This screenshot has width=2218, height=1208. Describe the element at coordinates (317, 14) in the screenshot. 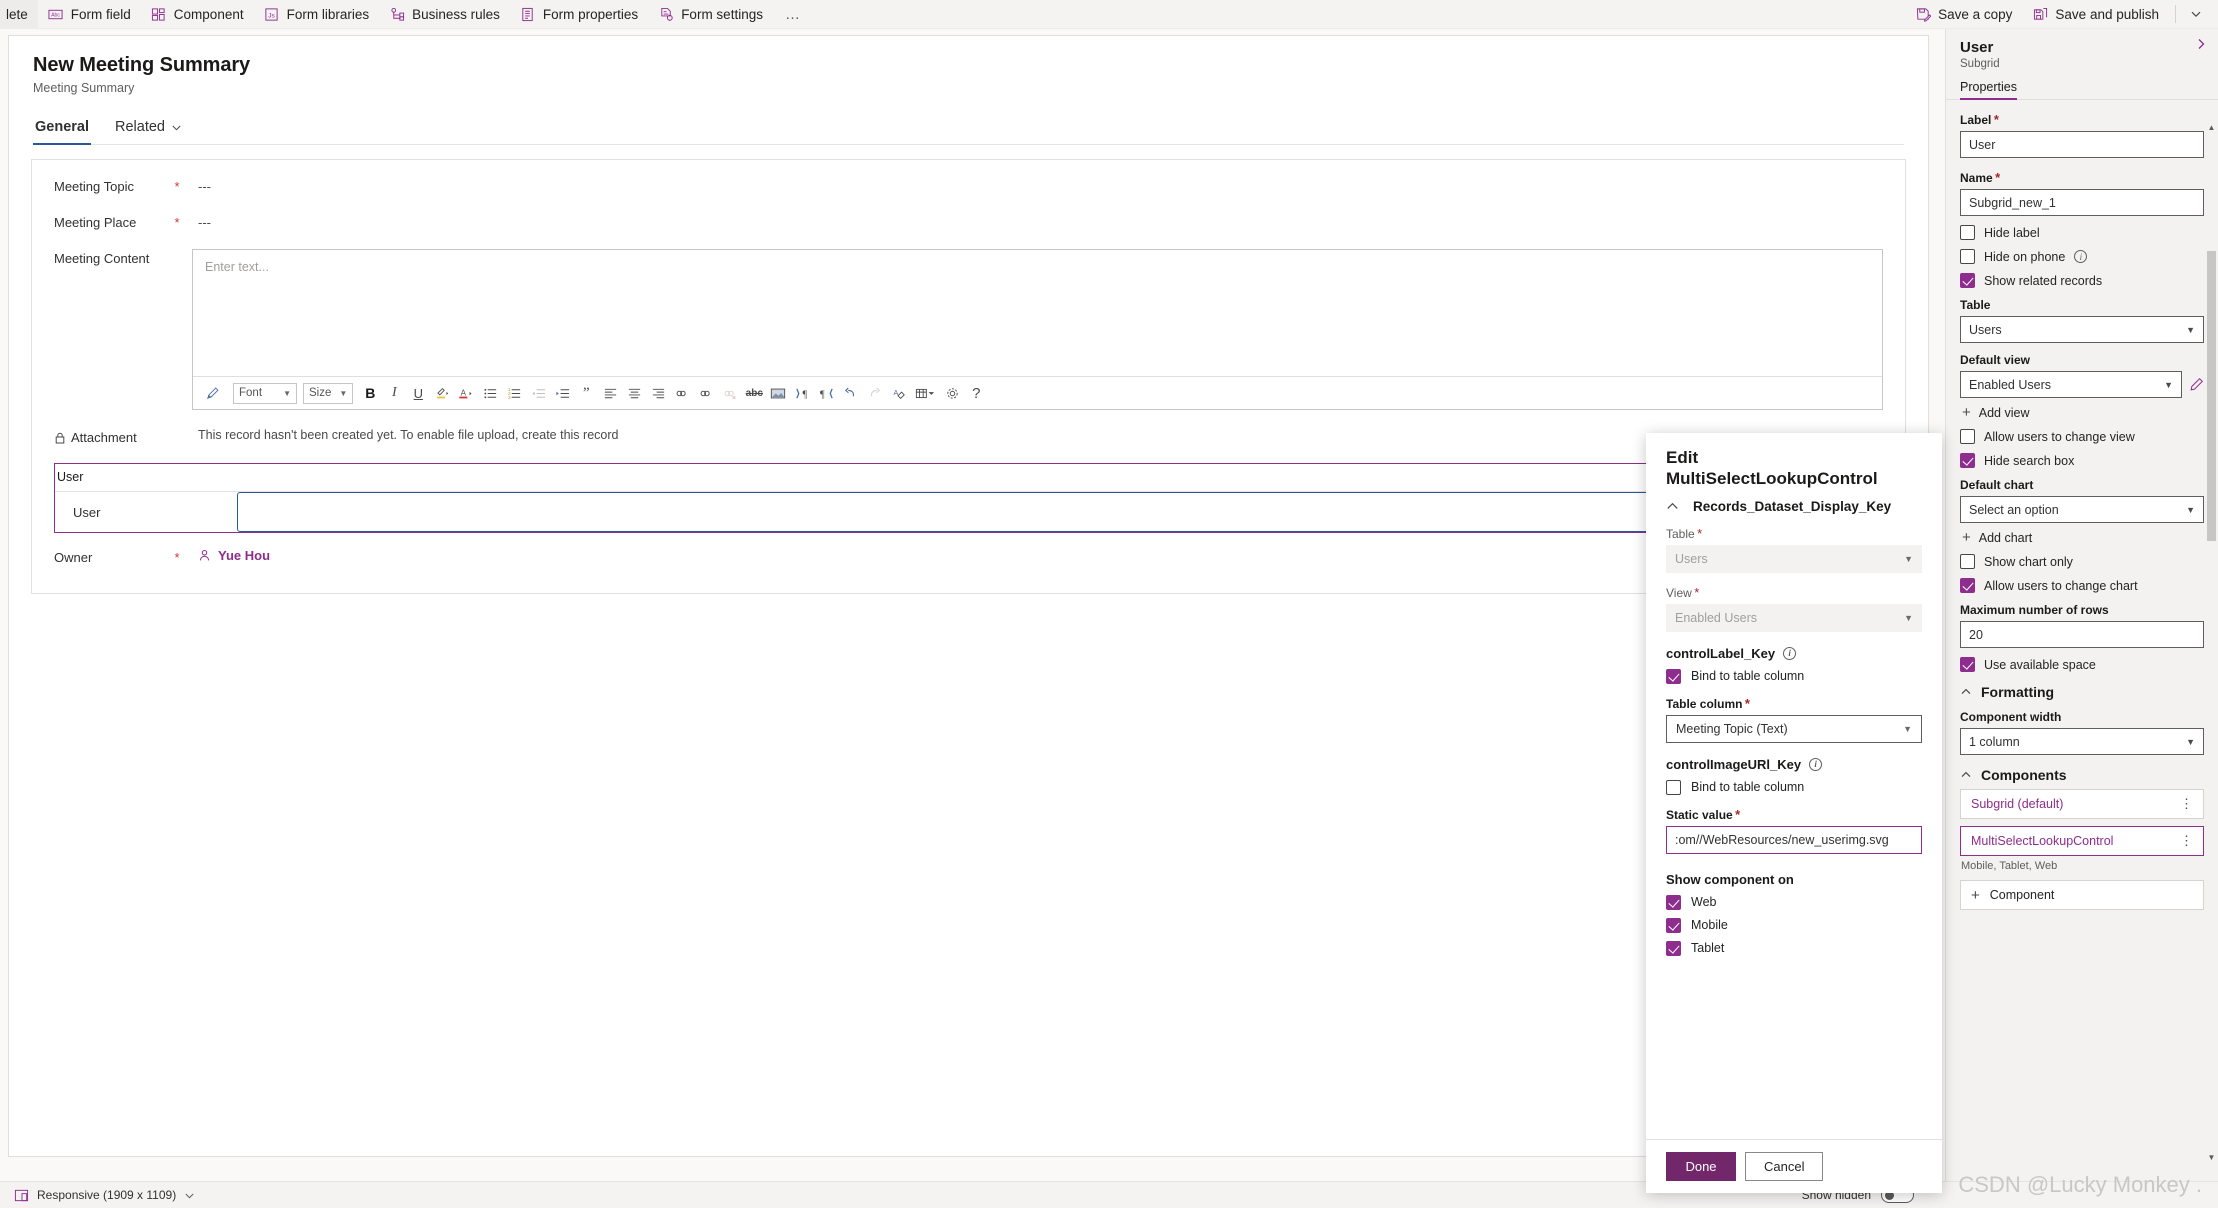

I see `form-libraries-command: Js Form libraries` at that location.